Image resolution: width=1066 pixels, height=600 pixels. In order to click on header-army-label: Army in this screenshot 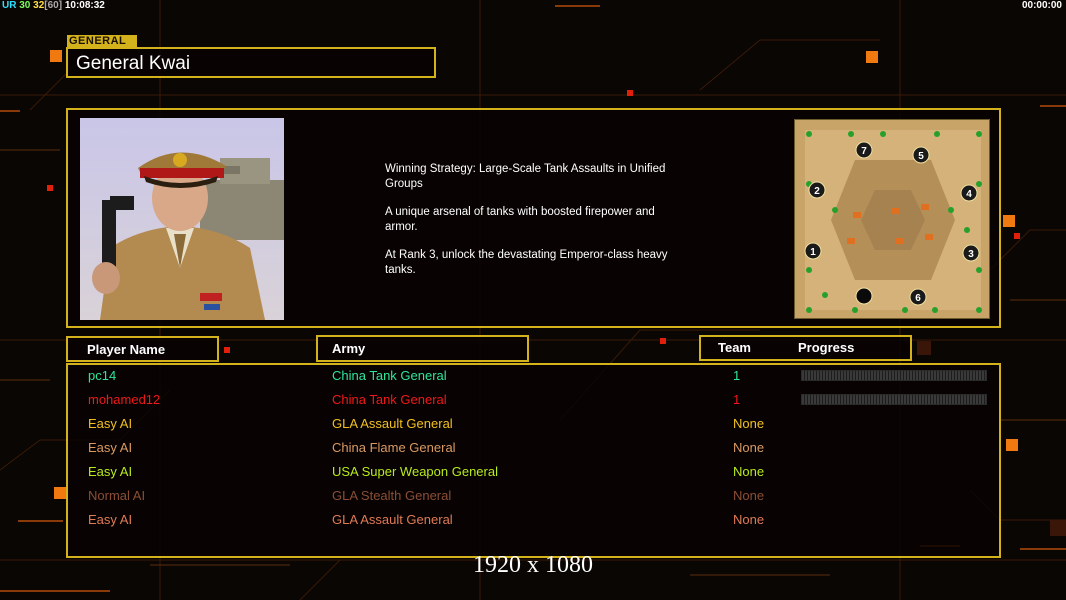, I will do `click(349, 348)`.